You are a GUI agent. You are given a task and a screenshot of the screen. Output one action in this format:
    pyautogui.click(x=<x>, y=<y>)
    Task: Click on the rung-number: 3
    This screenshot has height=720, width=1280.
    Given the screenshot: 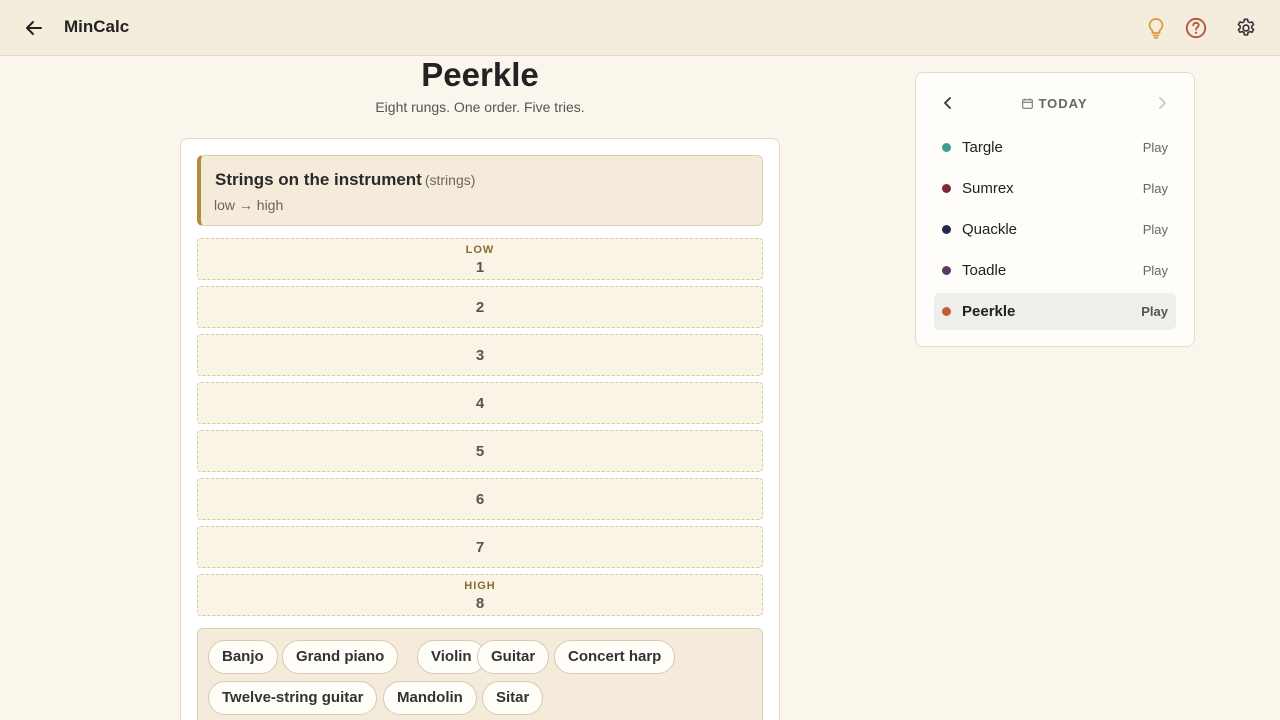 What is the action you would take?
    pyautogui.click(x=480, y=355)
    